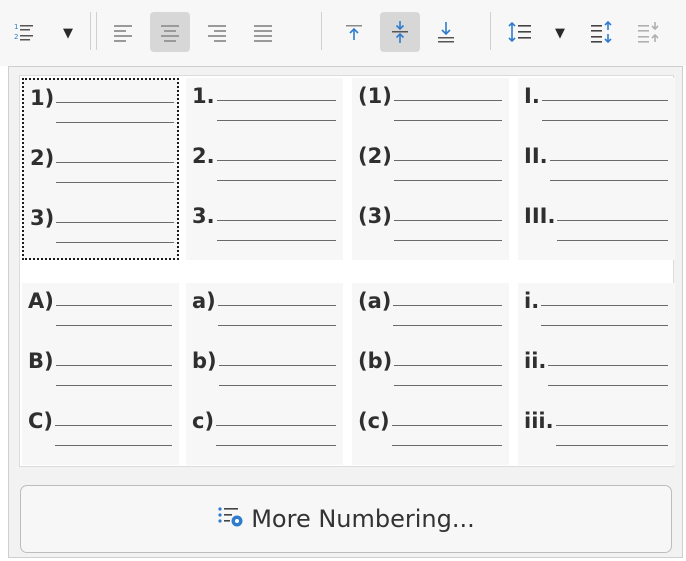 This screenshot has height=561, width=686. I want to click on line-spacing-dropdown-arrow: ▼, so click(560, 33).